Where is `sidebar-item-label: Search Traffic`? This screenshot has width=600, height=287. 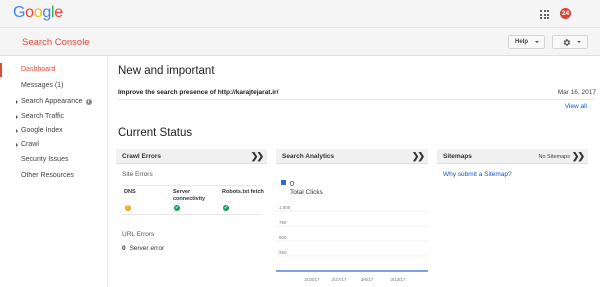 sidebar-item-label: Search Traffic is located at coordinates (43, 116).